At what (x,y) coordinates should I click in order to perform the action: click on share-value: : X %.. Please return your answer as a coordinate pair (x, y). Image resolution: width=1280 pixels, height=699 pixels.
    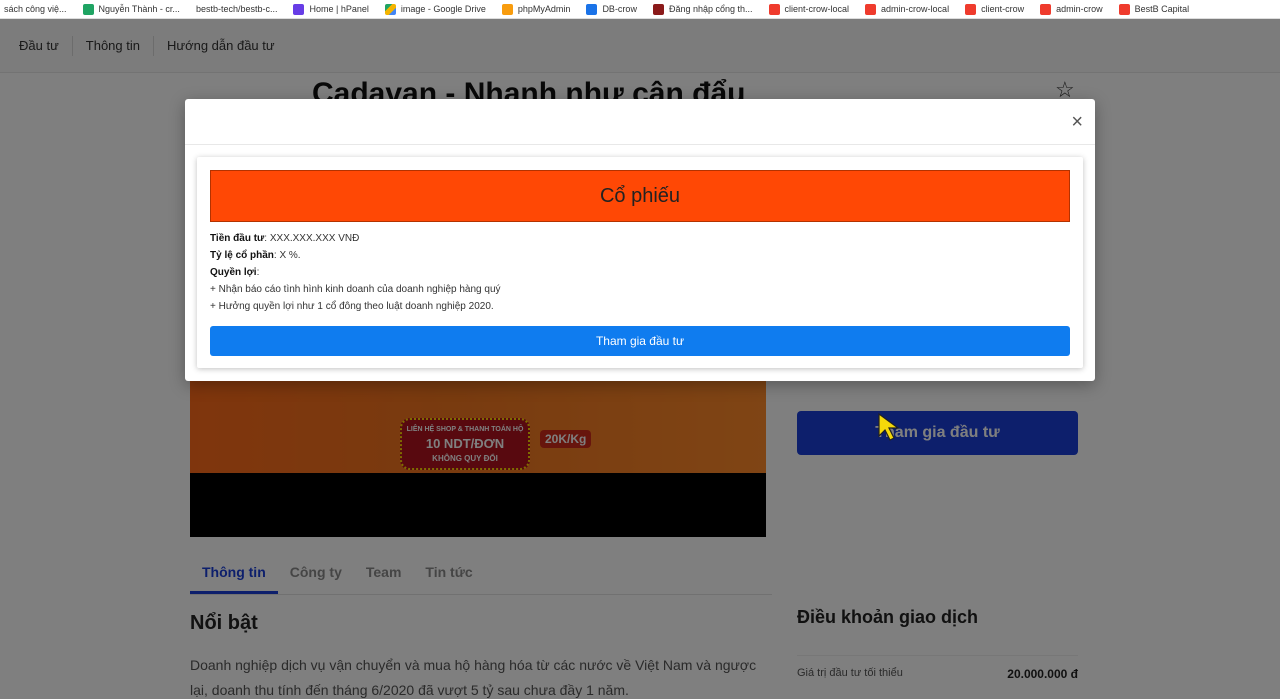
    Looking at the image, I should click on (287, 255).